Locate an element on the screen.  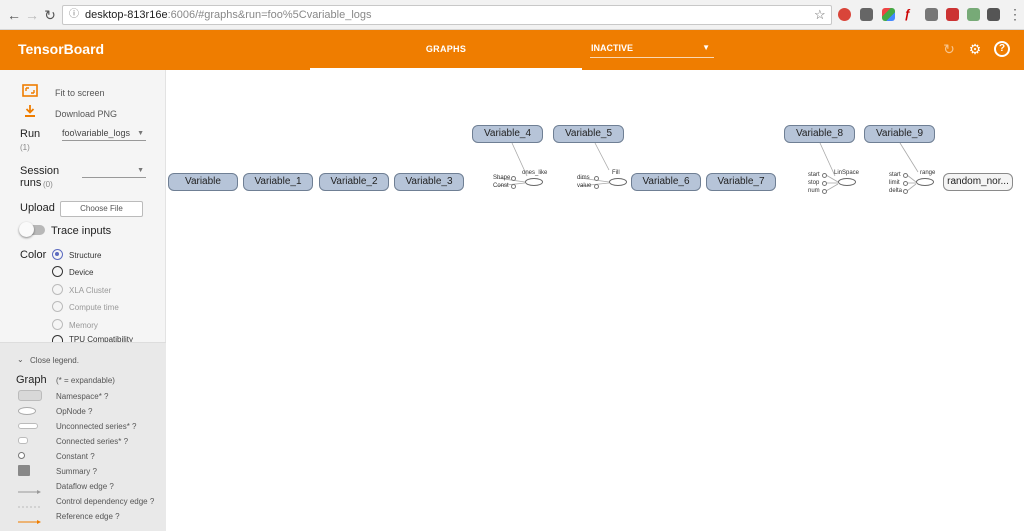
graph-node-variable: Variable is located at coordinates (203, 182).